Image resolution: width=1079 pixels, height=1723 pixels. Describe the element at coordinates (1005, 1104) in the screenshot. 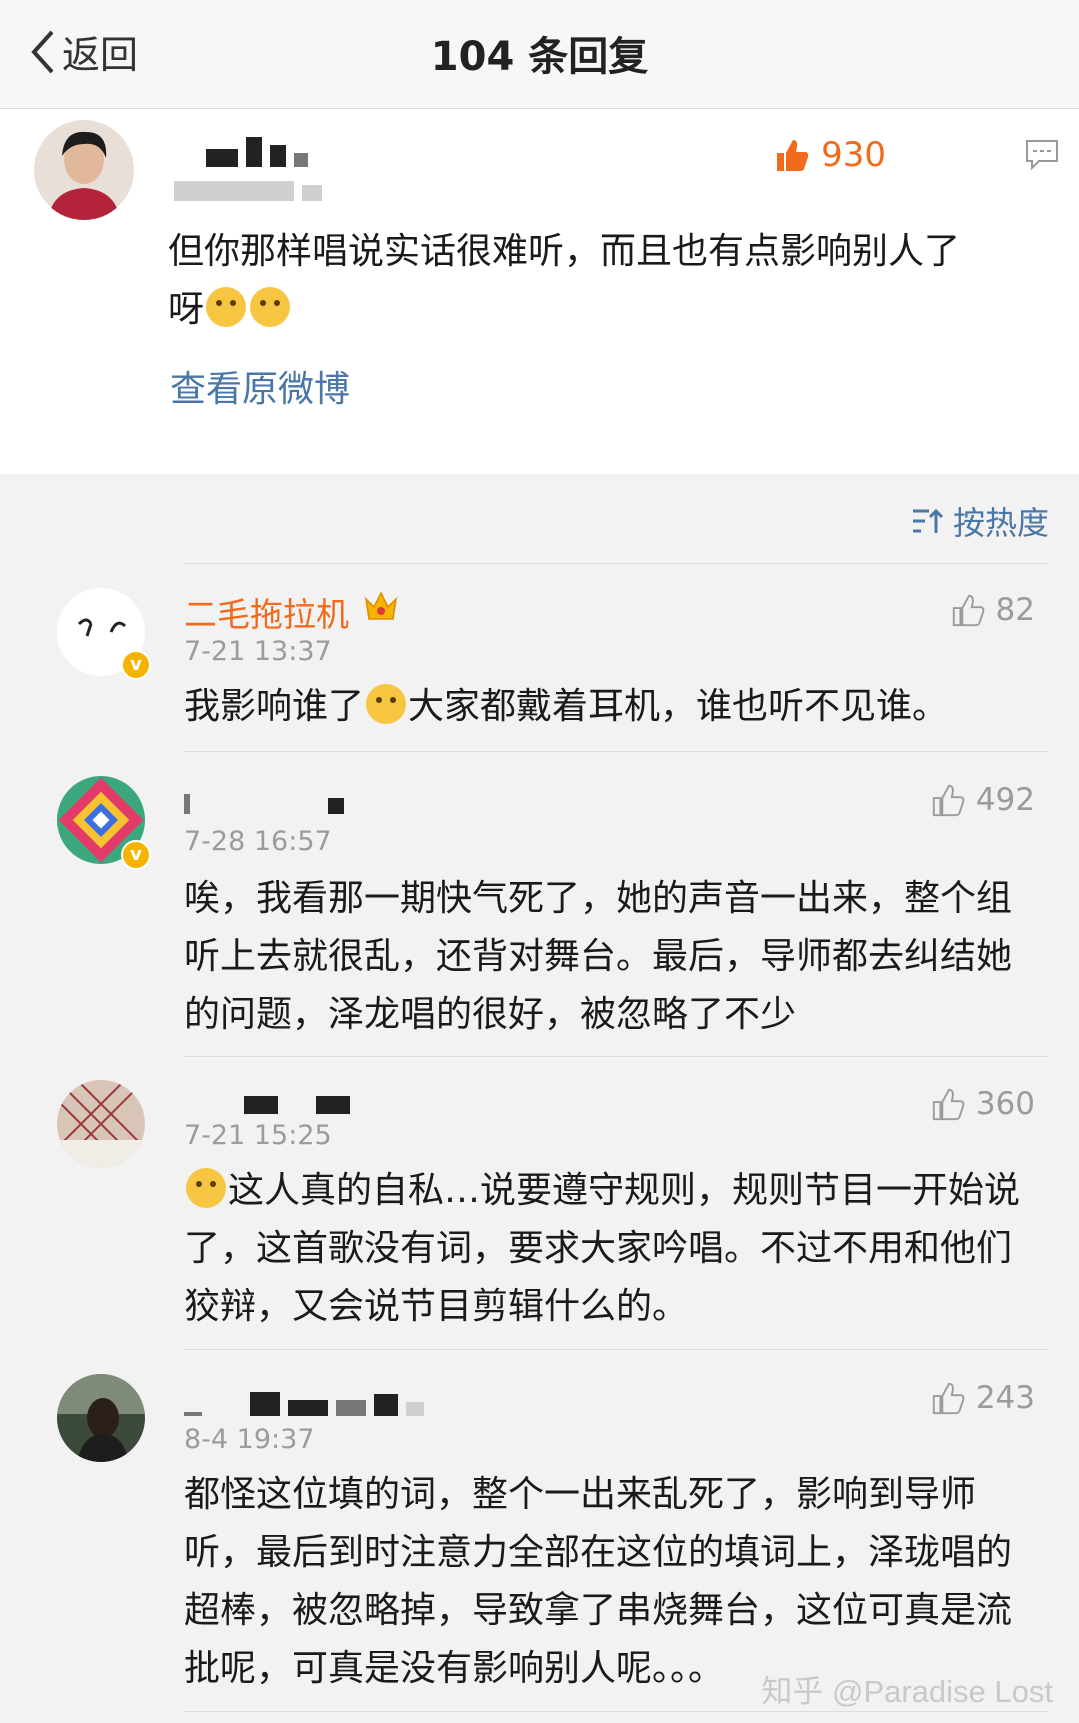

I see `like-count: 360` at that location.